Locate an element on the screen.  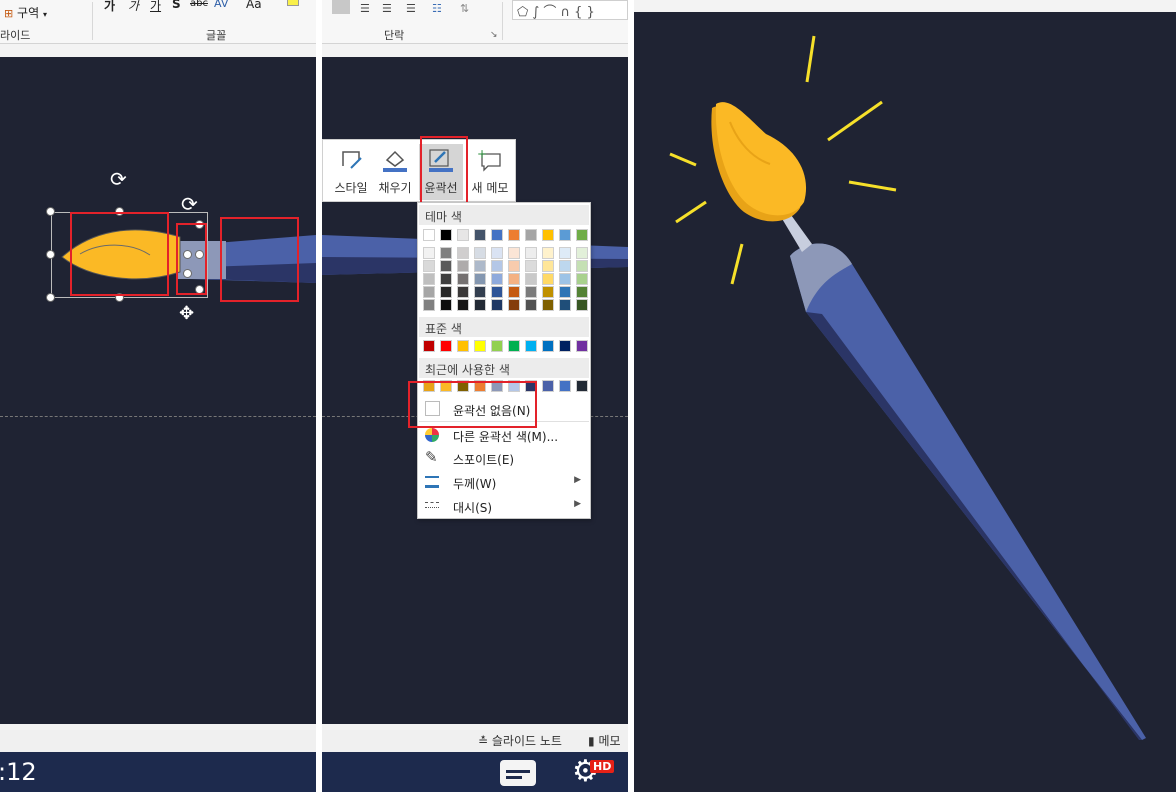
dialog-launcher-icon: ↘ is located at coordinates (494, 35).